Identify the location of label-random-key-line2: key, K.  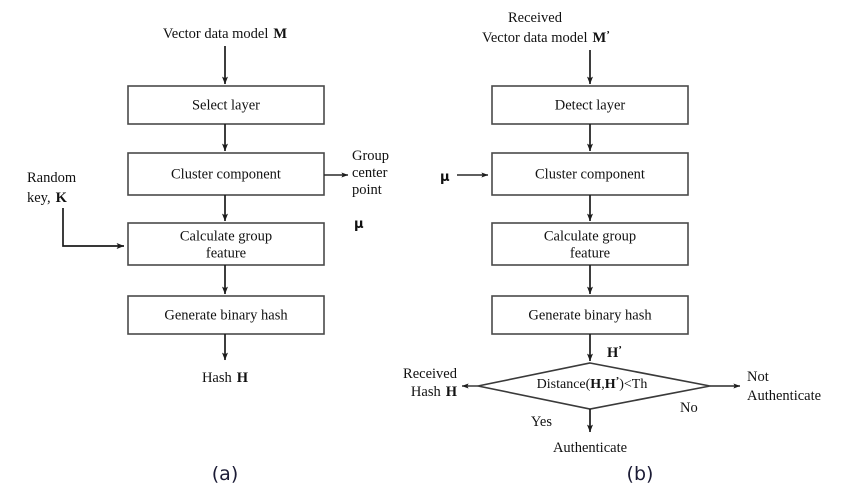
(47, 198).